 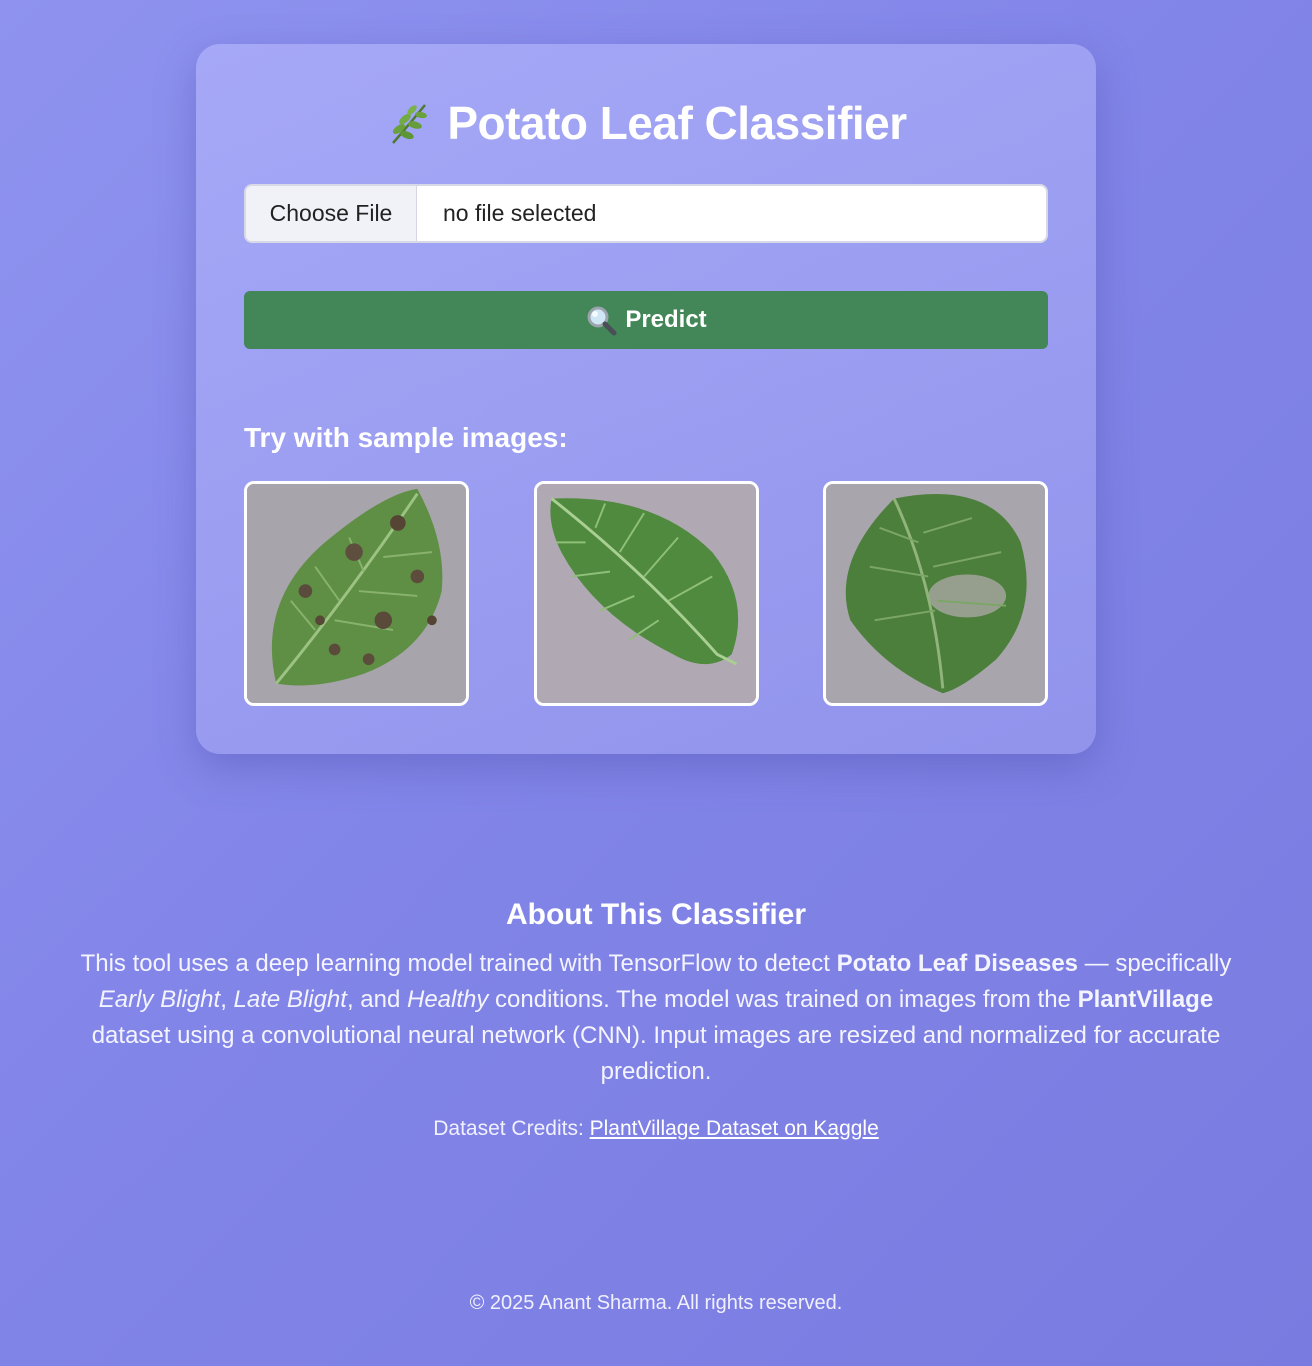 What do you see at coordinates (677, 123) in the screenshot?
I see `title-text: Potato Leaf Classifier` at bounding box center [677, 123].